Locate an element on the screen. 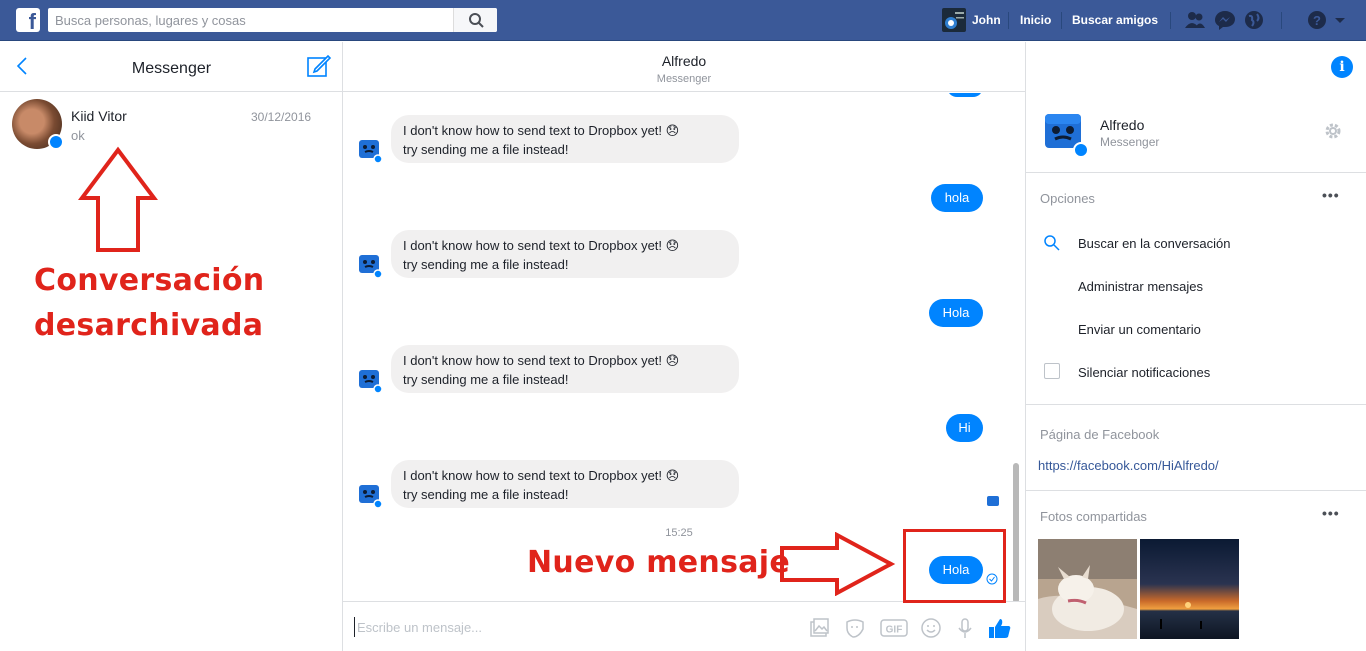 The width and height of the screenshot is (1366, 651). message-composer: GIF is located at coordinates (684, 626).